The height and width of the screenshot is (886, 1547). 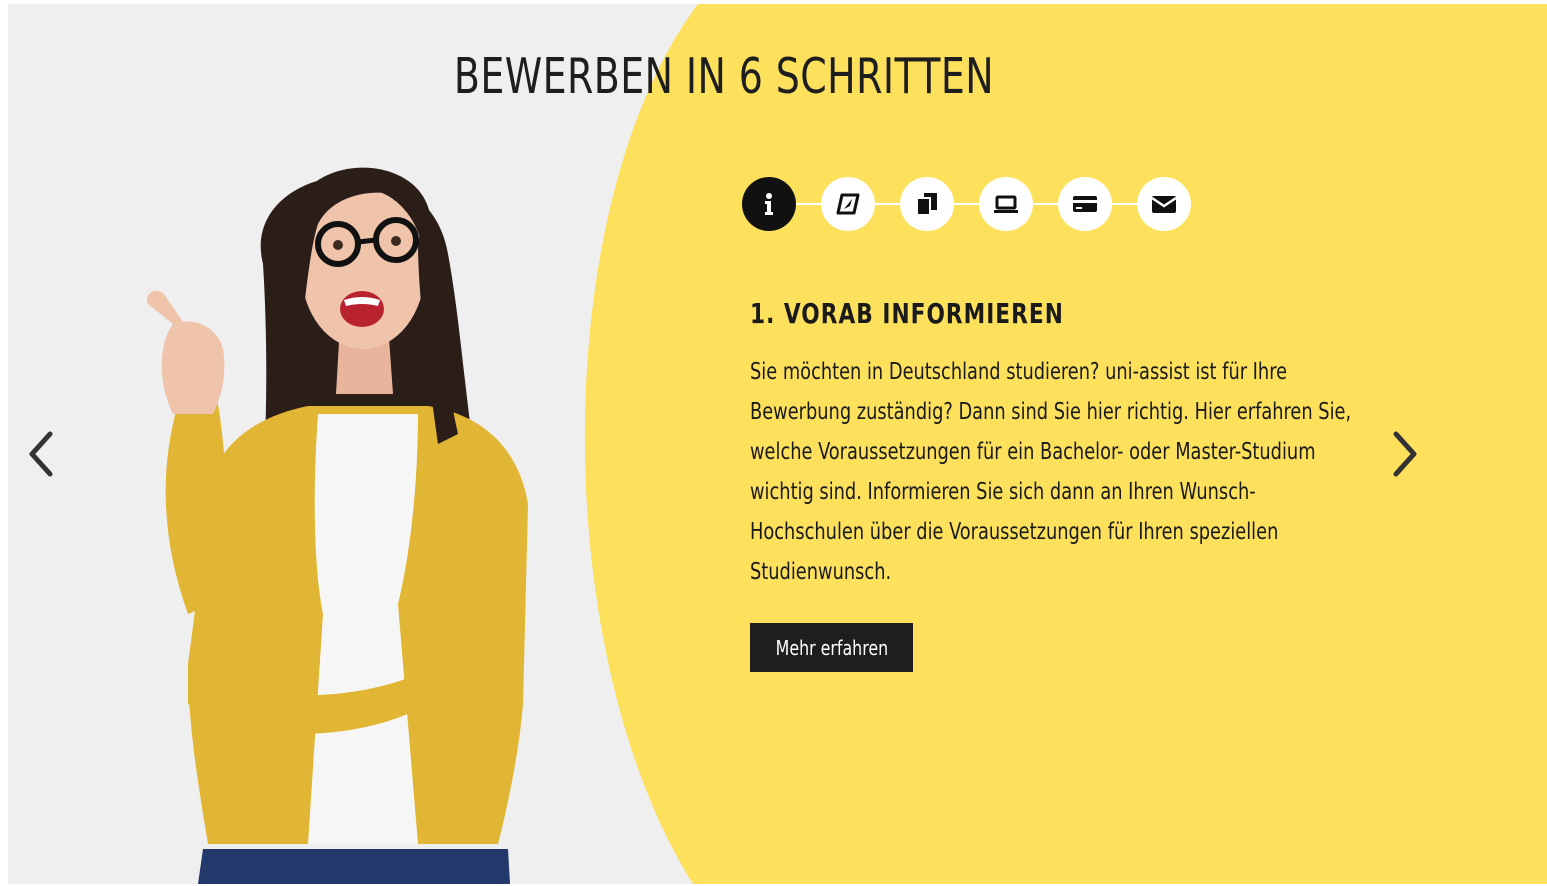 I want to click on more-info-button-label: Mehr erfahren, so click(x=831, y=647).